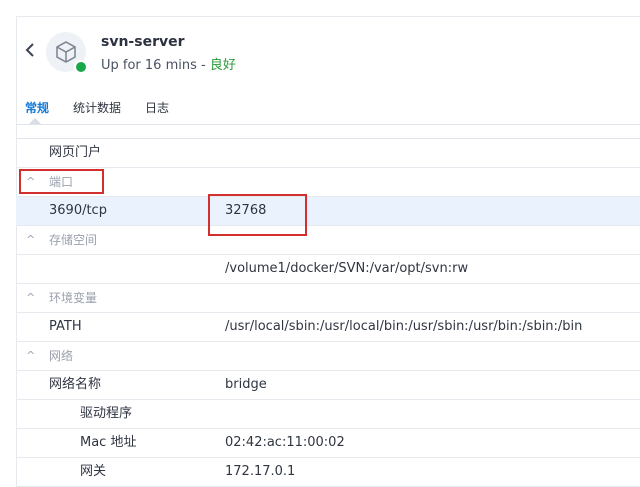 Image resolution: width=640 pixels, height=487 pixels. Describe the element at coordinates (65, 326) in the screenshot. I see `row-key: PATH` at that location.